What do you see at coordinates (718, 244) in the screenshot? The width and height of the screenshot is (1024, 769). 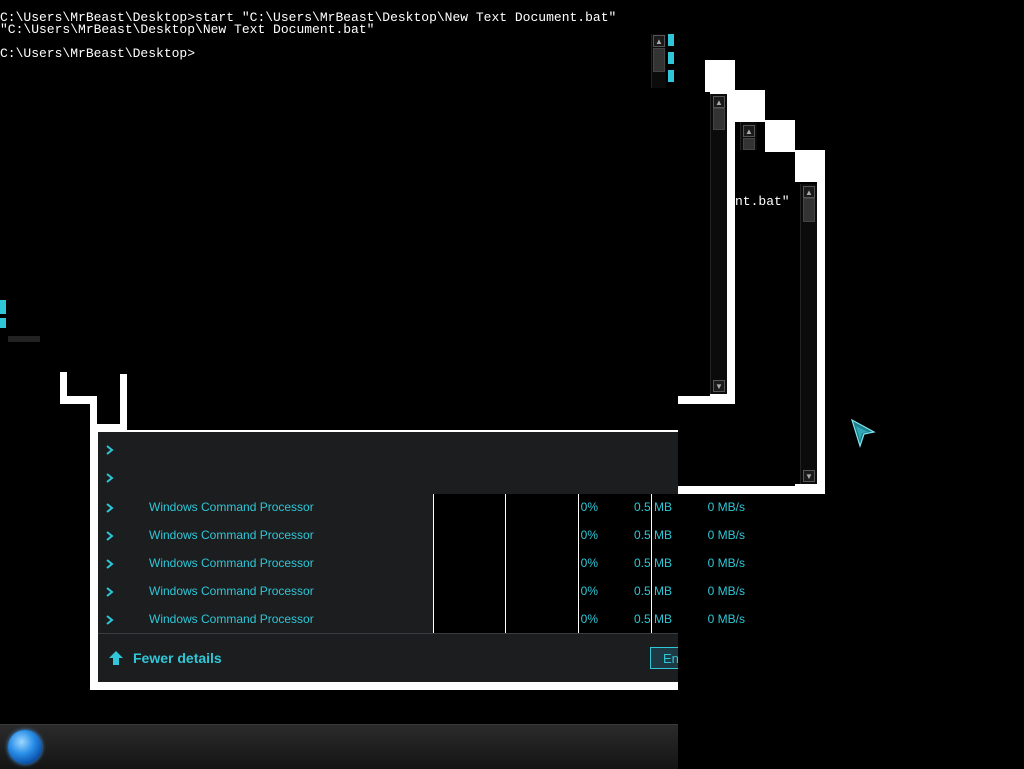 I see `console-scrollbar-2: ▲ ▼` at bounding box center [718, 244].